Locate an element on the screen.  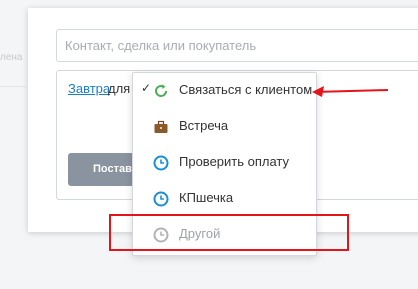
refresh-icon is located at coordinates (161, 90).